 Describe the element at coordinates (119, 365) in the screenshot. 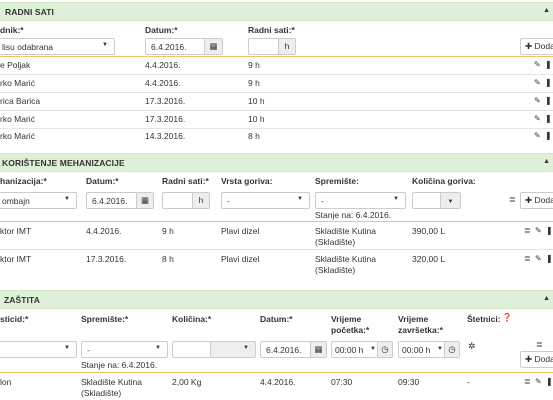

I see `stanje-text: Stanje na: 6.4.2016.` at that location.